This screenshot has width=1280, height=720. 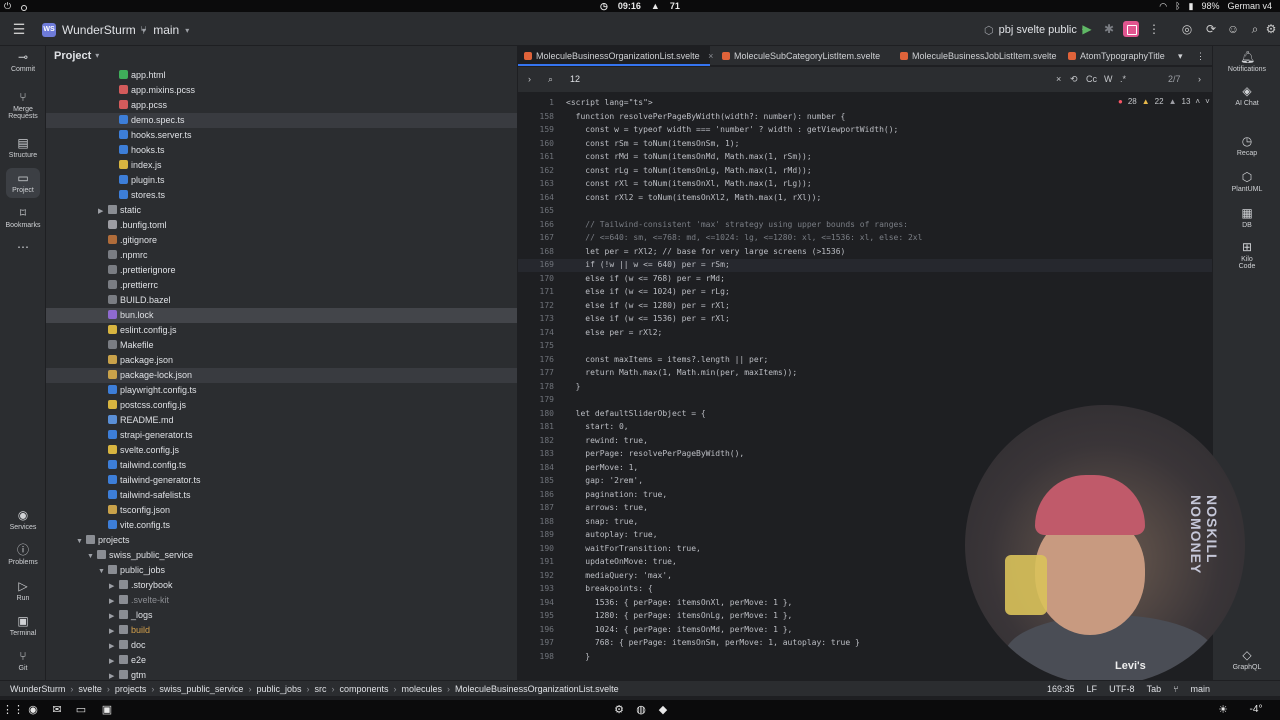 I want to click on code-line: else if (w <= 1536) per = rXl;, so click(x=648, y=318).